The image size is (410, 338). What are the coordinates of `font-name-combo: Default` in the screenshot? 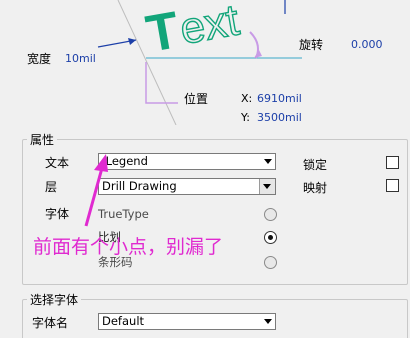 It's located at (187, 321).